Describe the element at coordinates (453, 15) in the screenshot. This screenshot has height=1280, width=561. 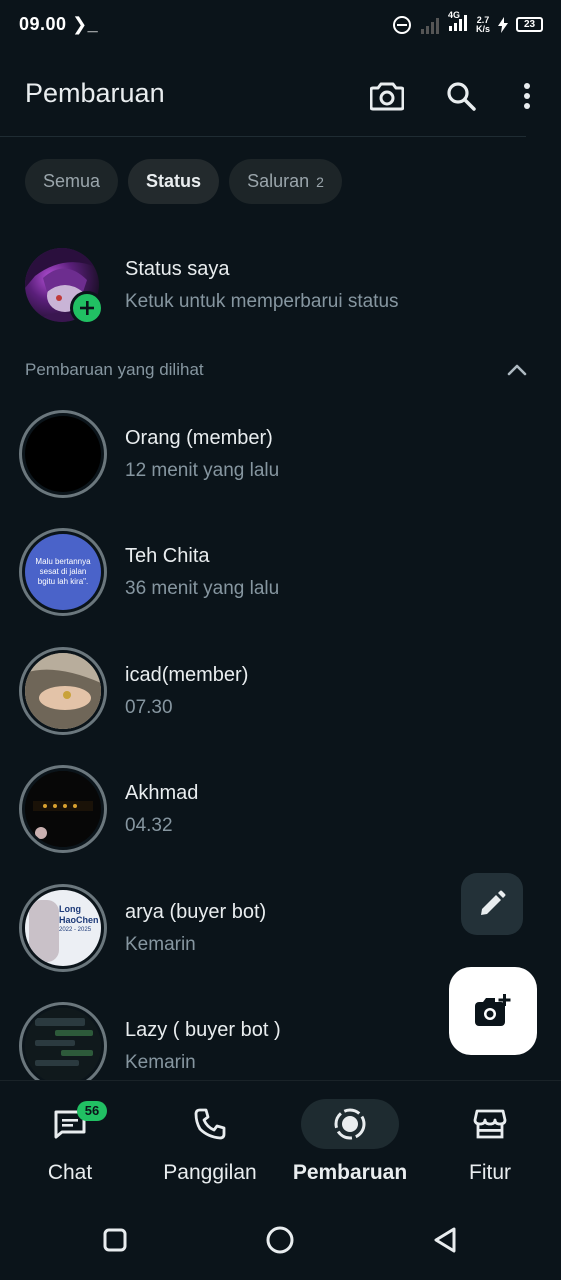
I see `network-type: 4G` at that location.